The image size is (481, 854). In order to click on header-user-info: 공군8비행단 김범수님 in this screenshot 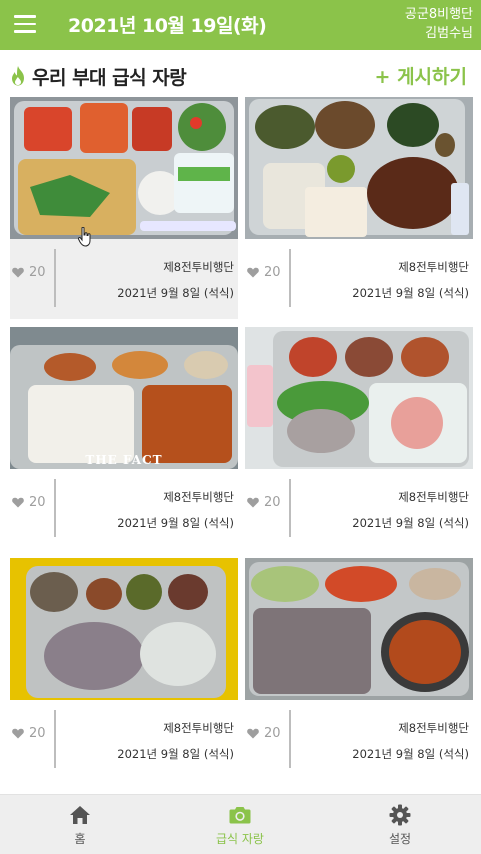, I will do `click(439, 24)`.